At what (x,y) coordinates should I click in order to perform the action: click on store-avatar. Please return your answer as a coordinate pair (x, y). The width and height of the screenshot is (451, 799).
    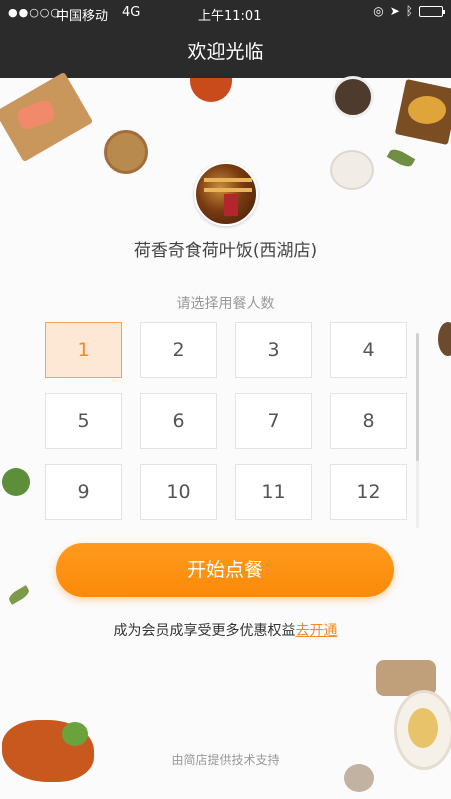
    Looking at the image, I should click on (226, 194).